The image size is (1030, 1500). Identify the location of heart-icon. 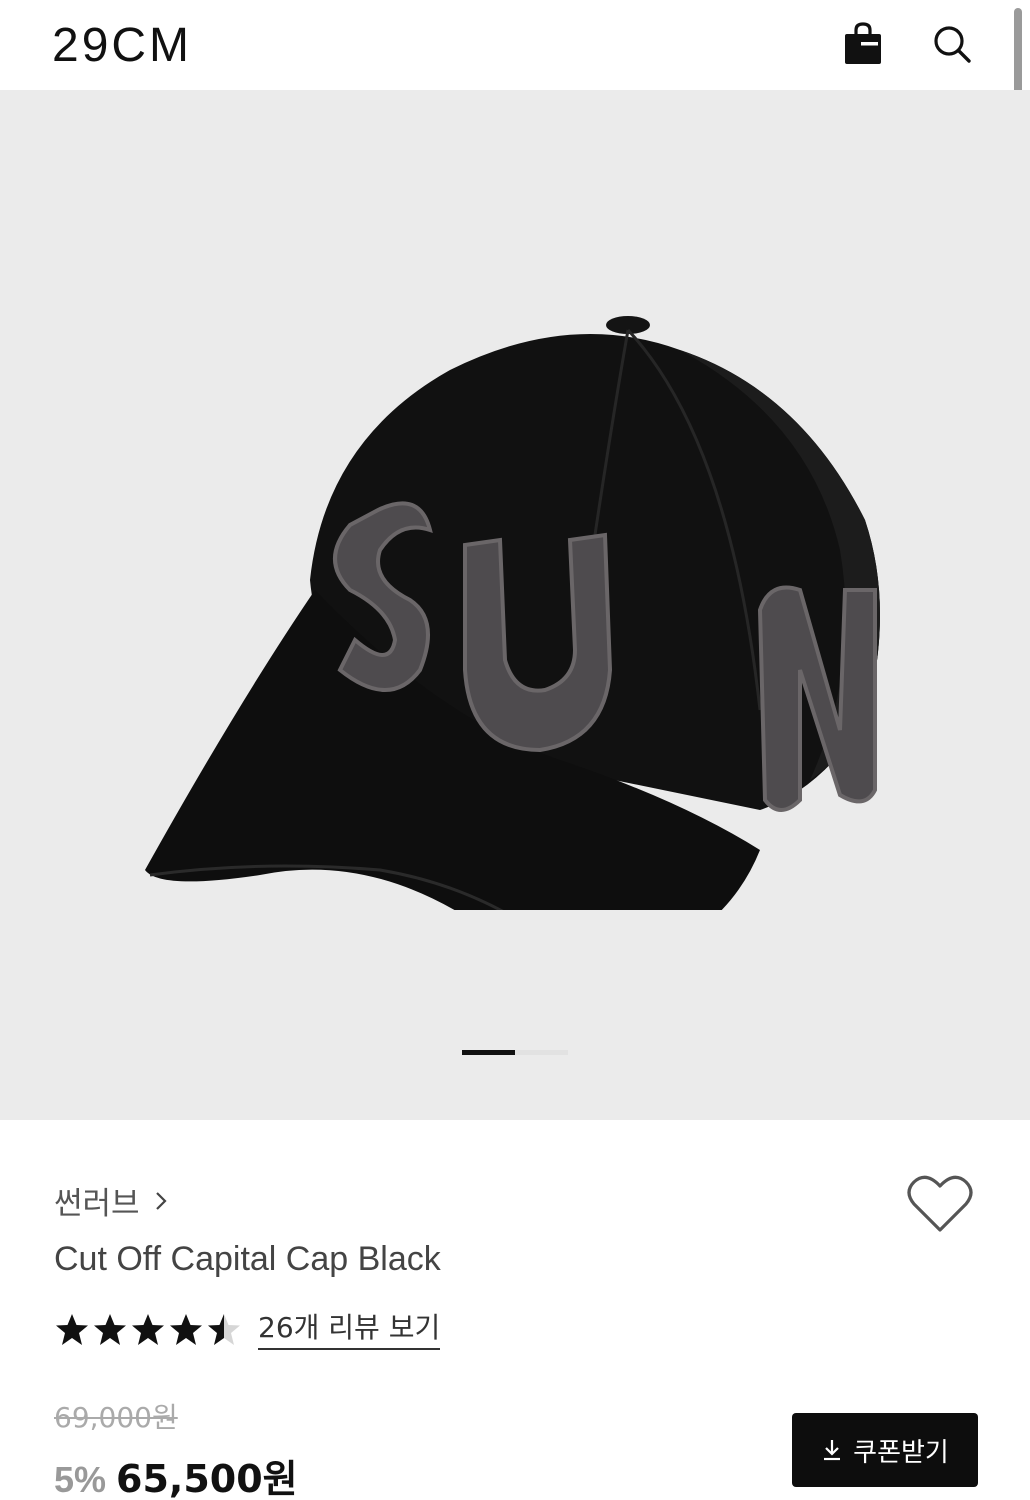
(940, 1204).